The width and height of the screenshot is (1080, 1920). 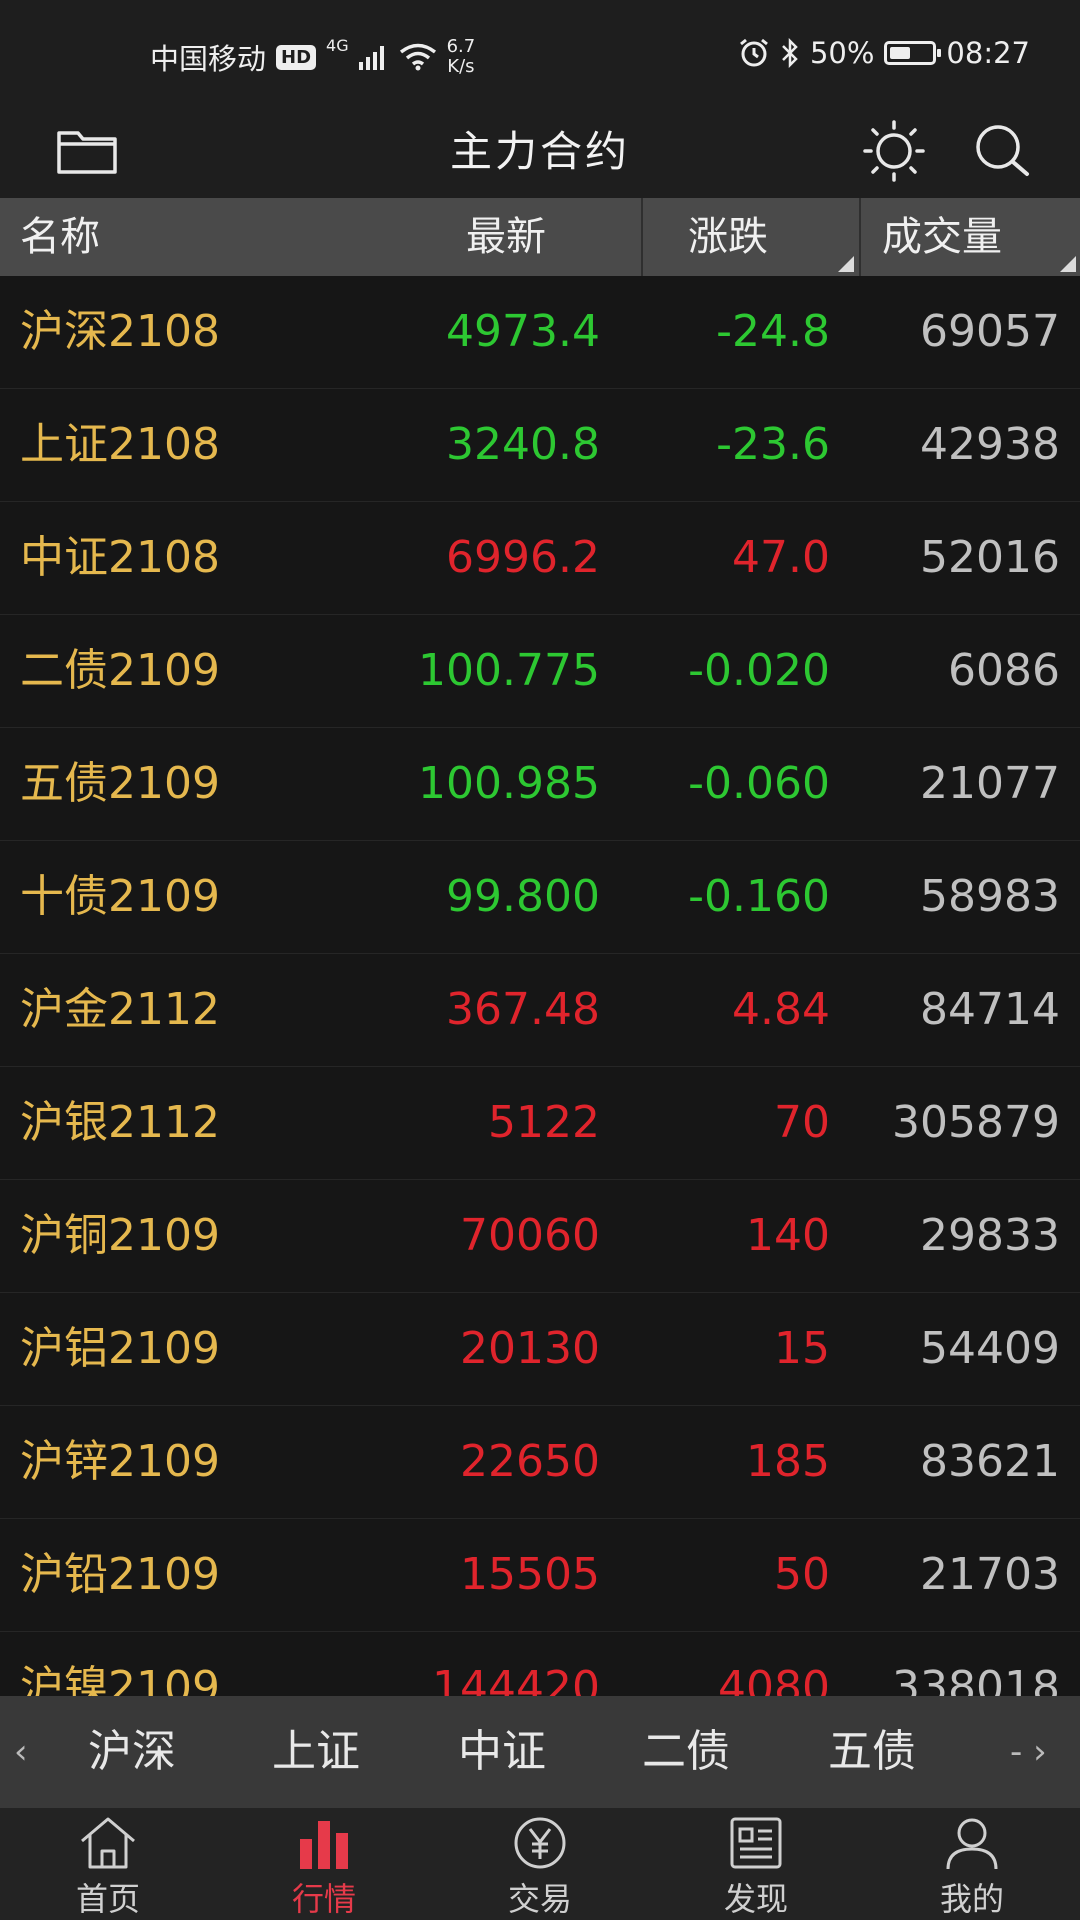 What do you see at coordinates (759, 896) in the screenshot?
I see `price-change: -0.160` at bounding box center [759, 896].